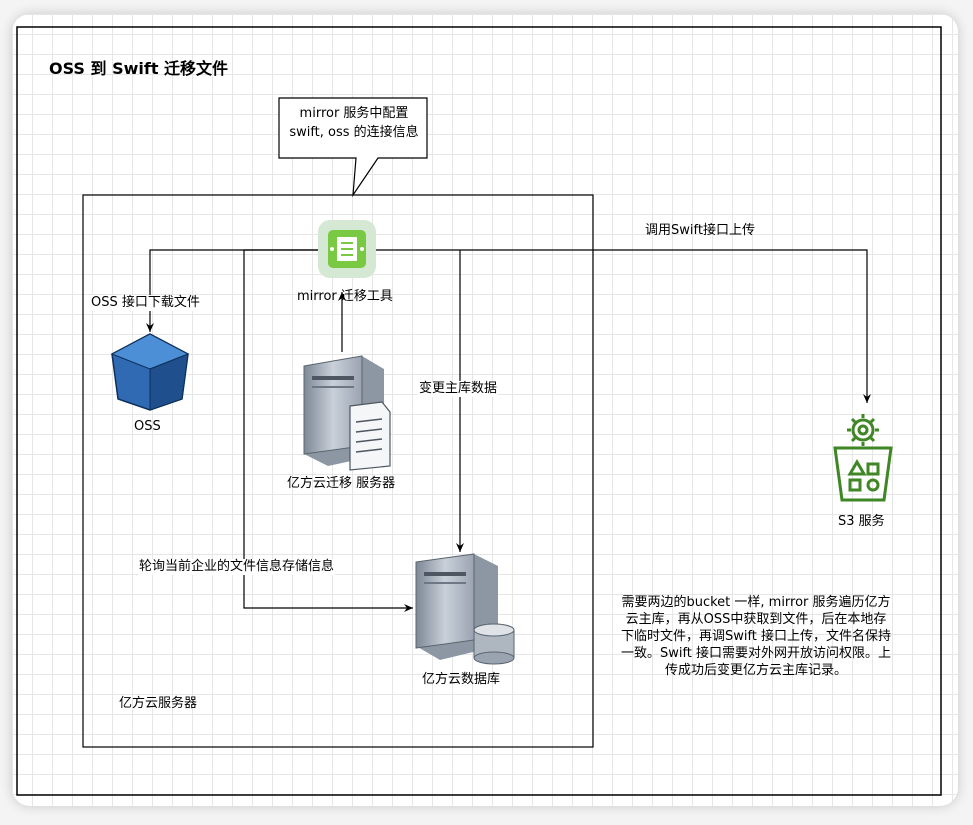 Image resolution: width=973 pixels, height=825 pixels. Describe the element at coordinates (237, 567) in the screenshot. I see `edge-label-poll: 轮询当前企业的文件信息存储信息` at that location.